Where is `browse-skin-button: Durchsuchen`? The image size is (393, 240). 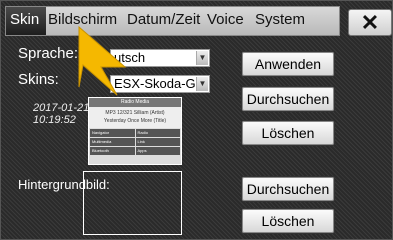 browse-skin-button: Durchsuchen is located at coordinates (288, 99).